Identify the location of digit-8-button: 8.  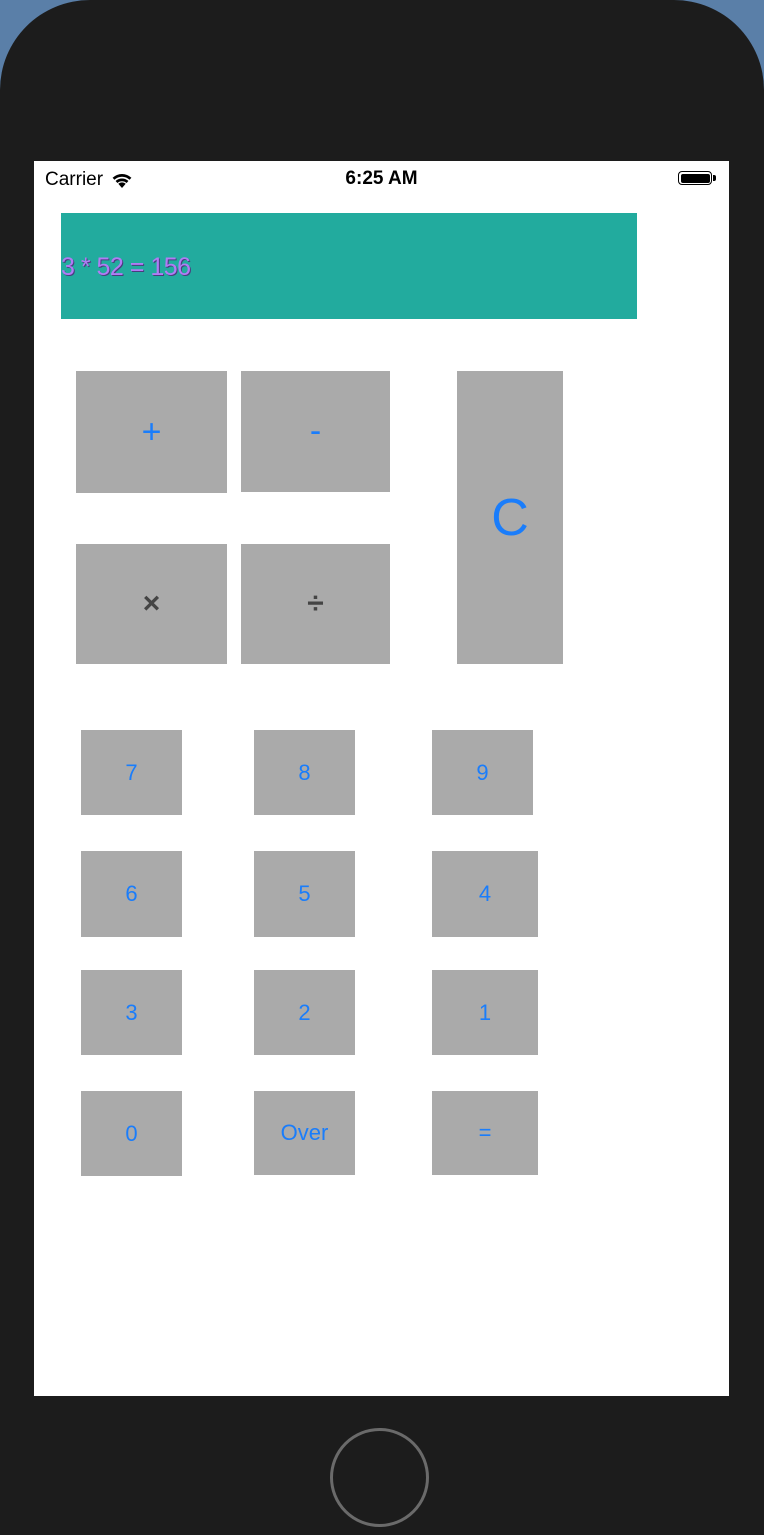
(304, 772).